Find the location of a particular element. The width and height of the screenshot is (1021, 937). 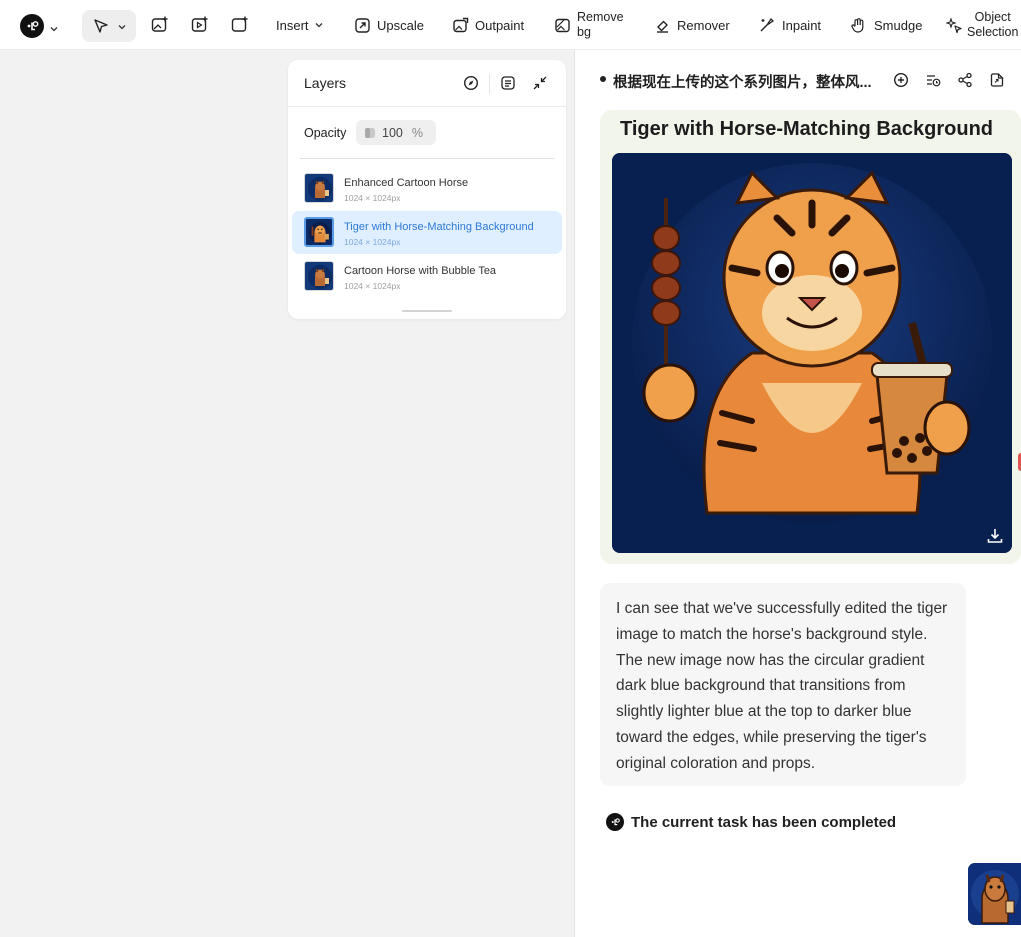

layer-item: Enhanced Cartoon Horse 1024 × 1024px is located at coordinates (427, 188).